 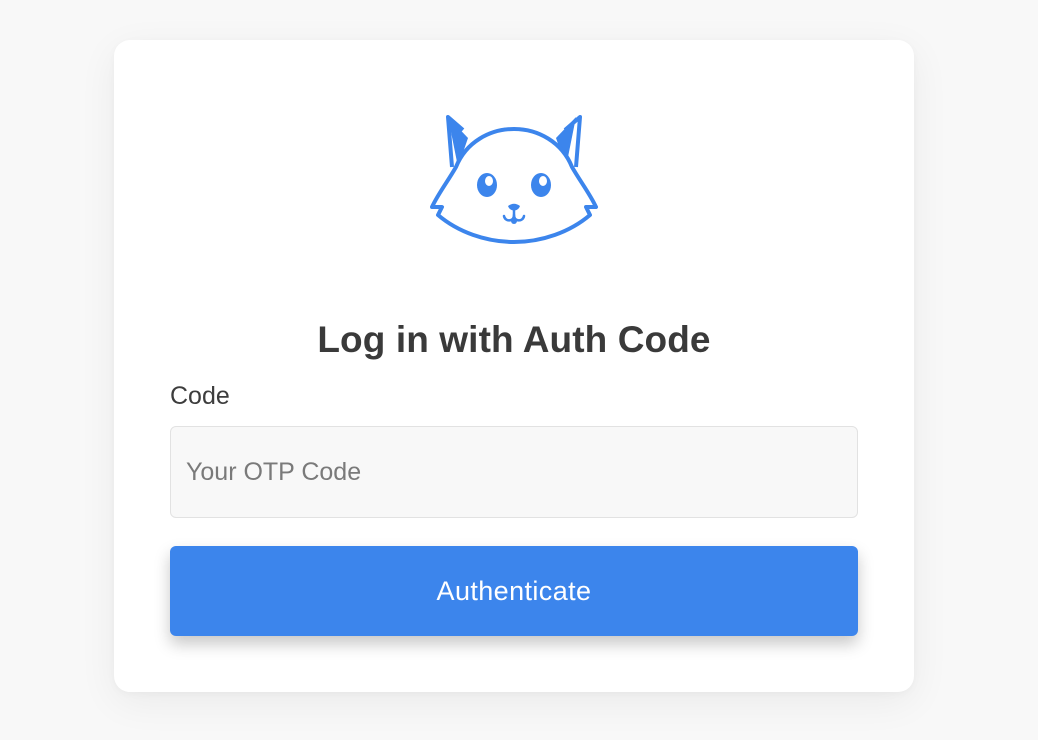 I want to click on code-label: Code, so click(x=200, y=396).